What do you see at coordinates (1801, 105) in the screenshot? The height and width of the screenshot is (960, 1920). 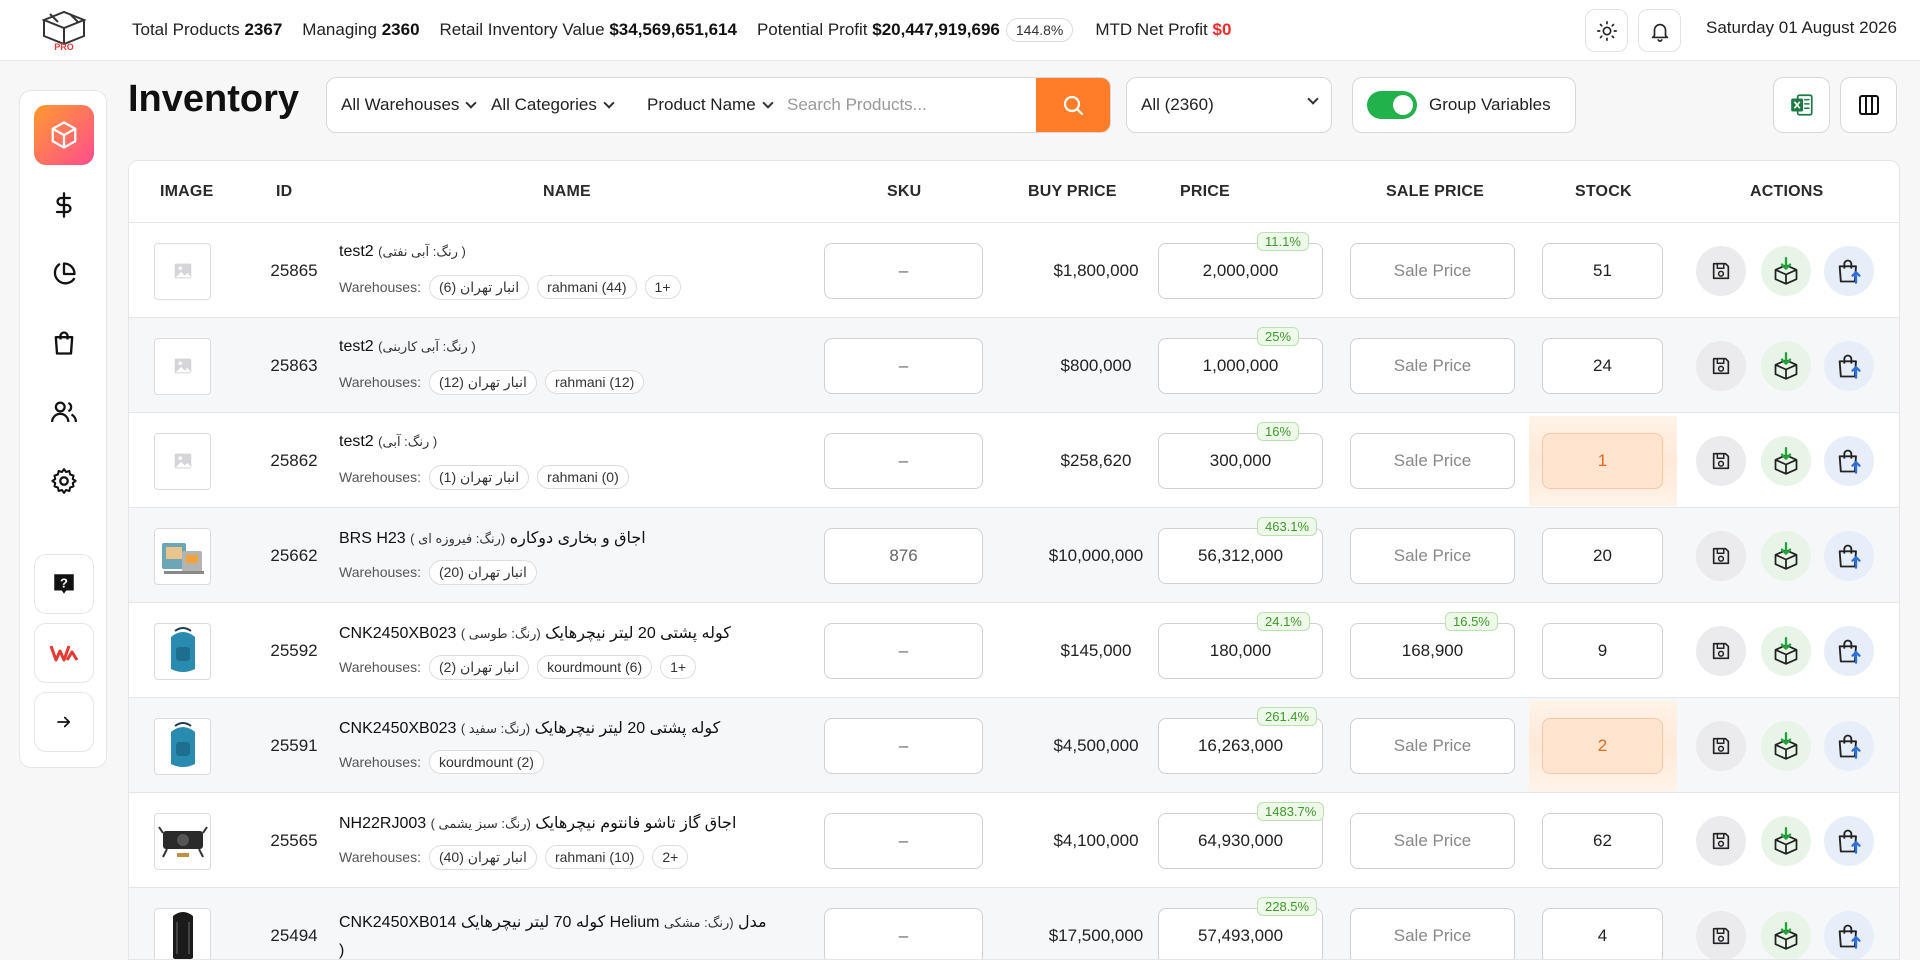 I see `export-excel-button` at bounding box center [1801, 105].